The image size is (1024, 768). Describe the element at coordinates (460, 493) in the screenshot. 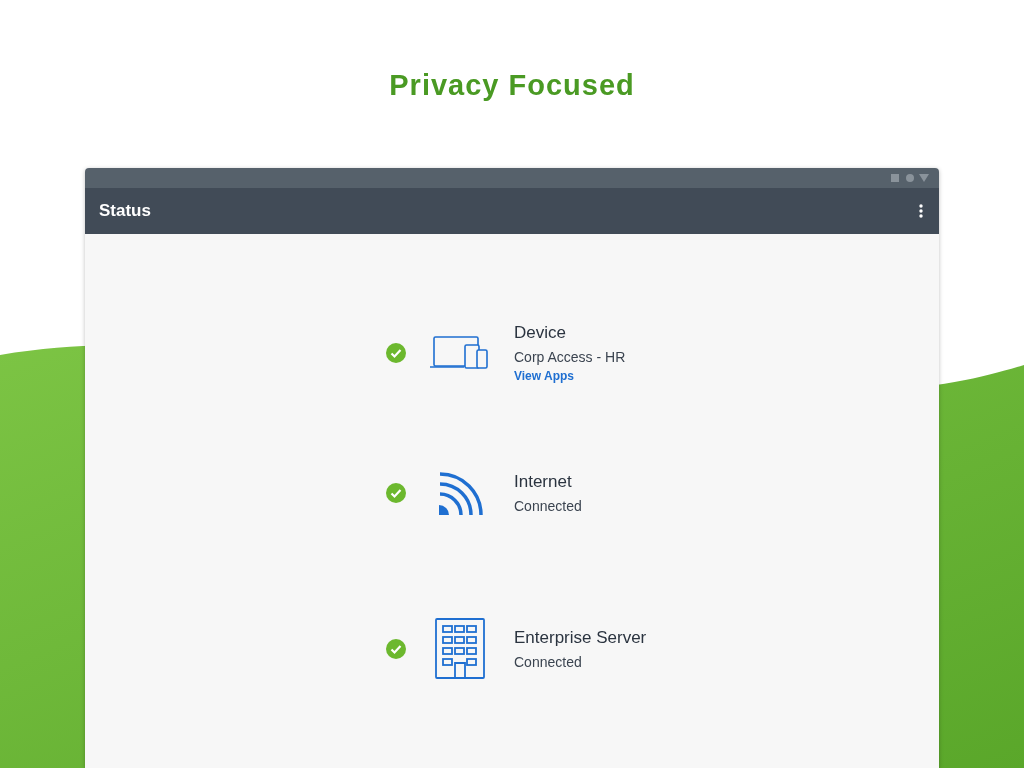

I see `signal-icon` at that location.